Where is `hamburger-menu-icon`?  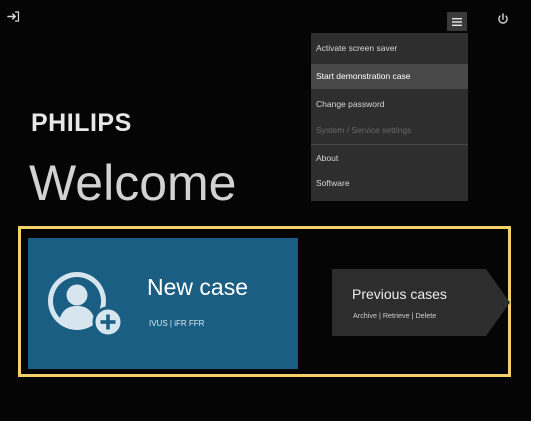
hamburger-menu-icon is located at coordinates (457, 21).